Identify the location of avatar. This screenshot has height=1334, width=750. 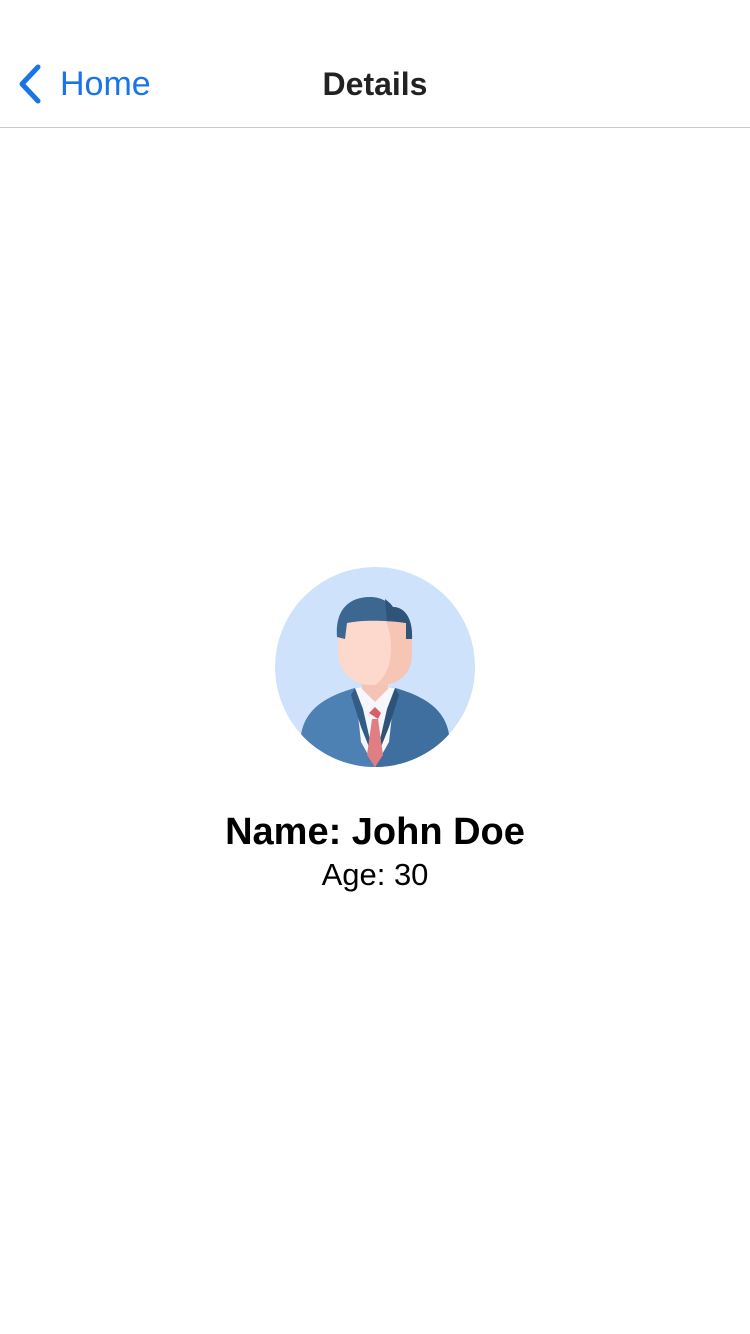
(375, 667).